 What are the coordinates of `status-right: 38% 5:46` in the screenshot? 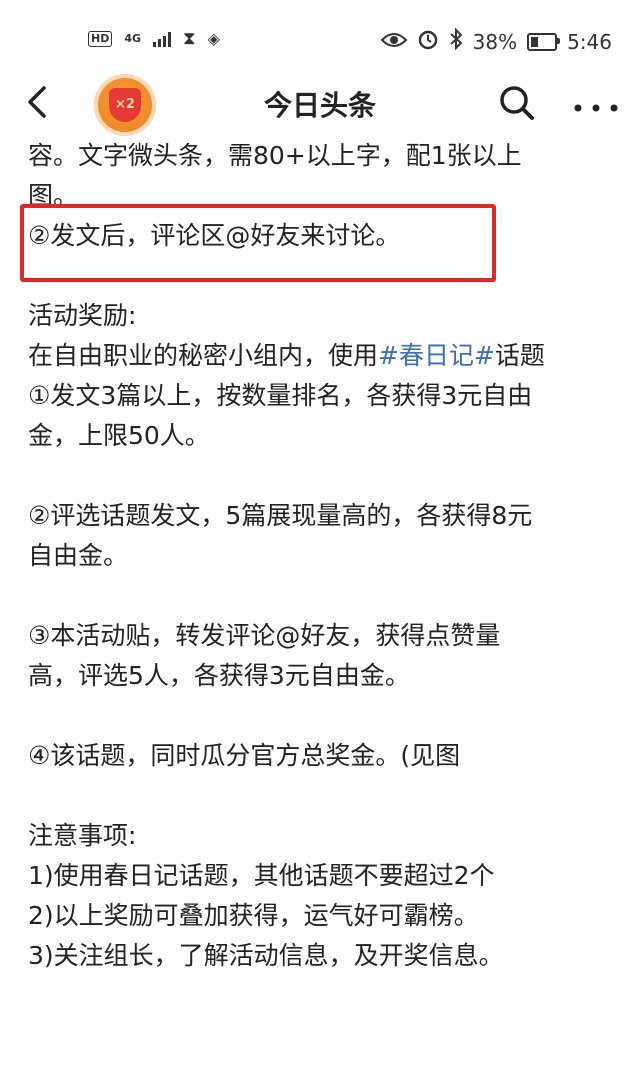 It's located at (496, 41).